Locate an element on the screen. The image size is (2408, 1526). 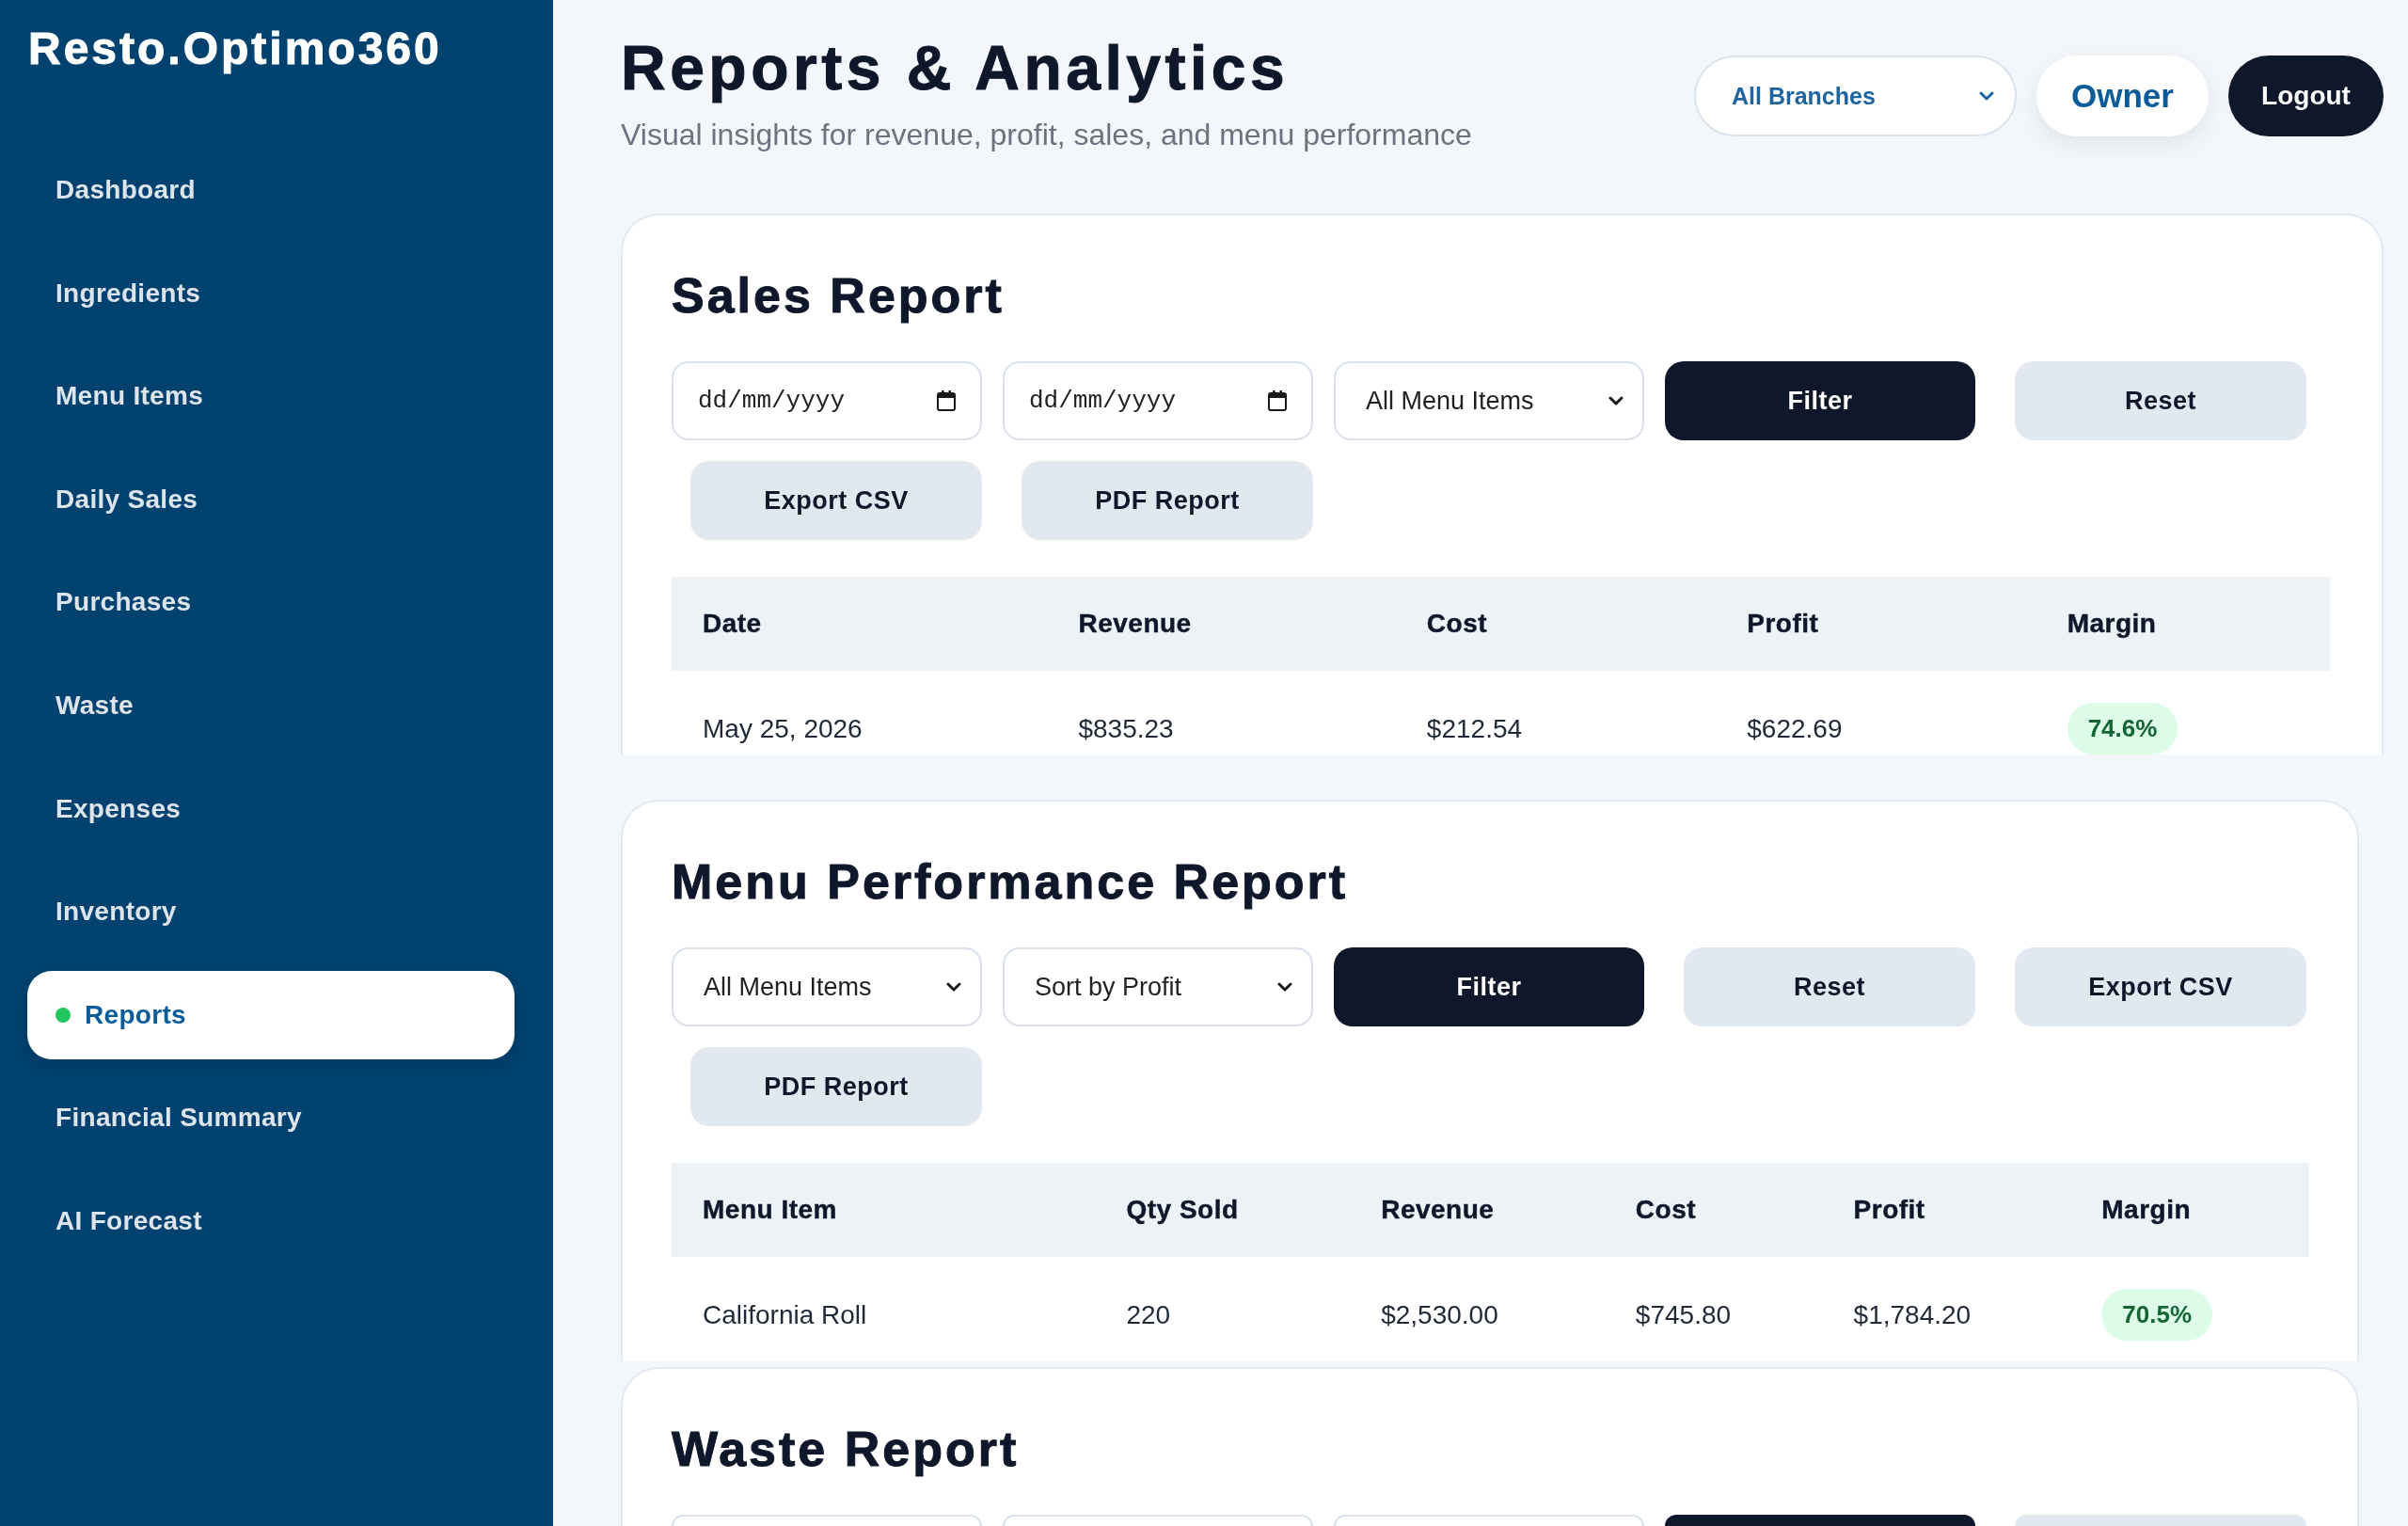
app-logo: Resto.Optimo360 is located at coordinates (236, 49).